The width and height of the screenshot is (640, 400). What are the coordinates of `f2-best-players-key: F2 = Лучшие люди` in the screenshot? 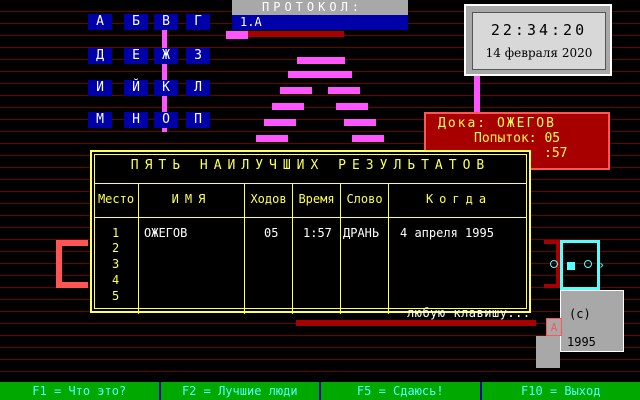 It's located at (241, 391).